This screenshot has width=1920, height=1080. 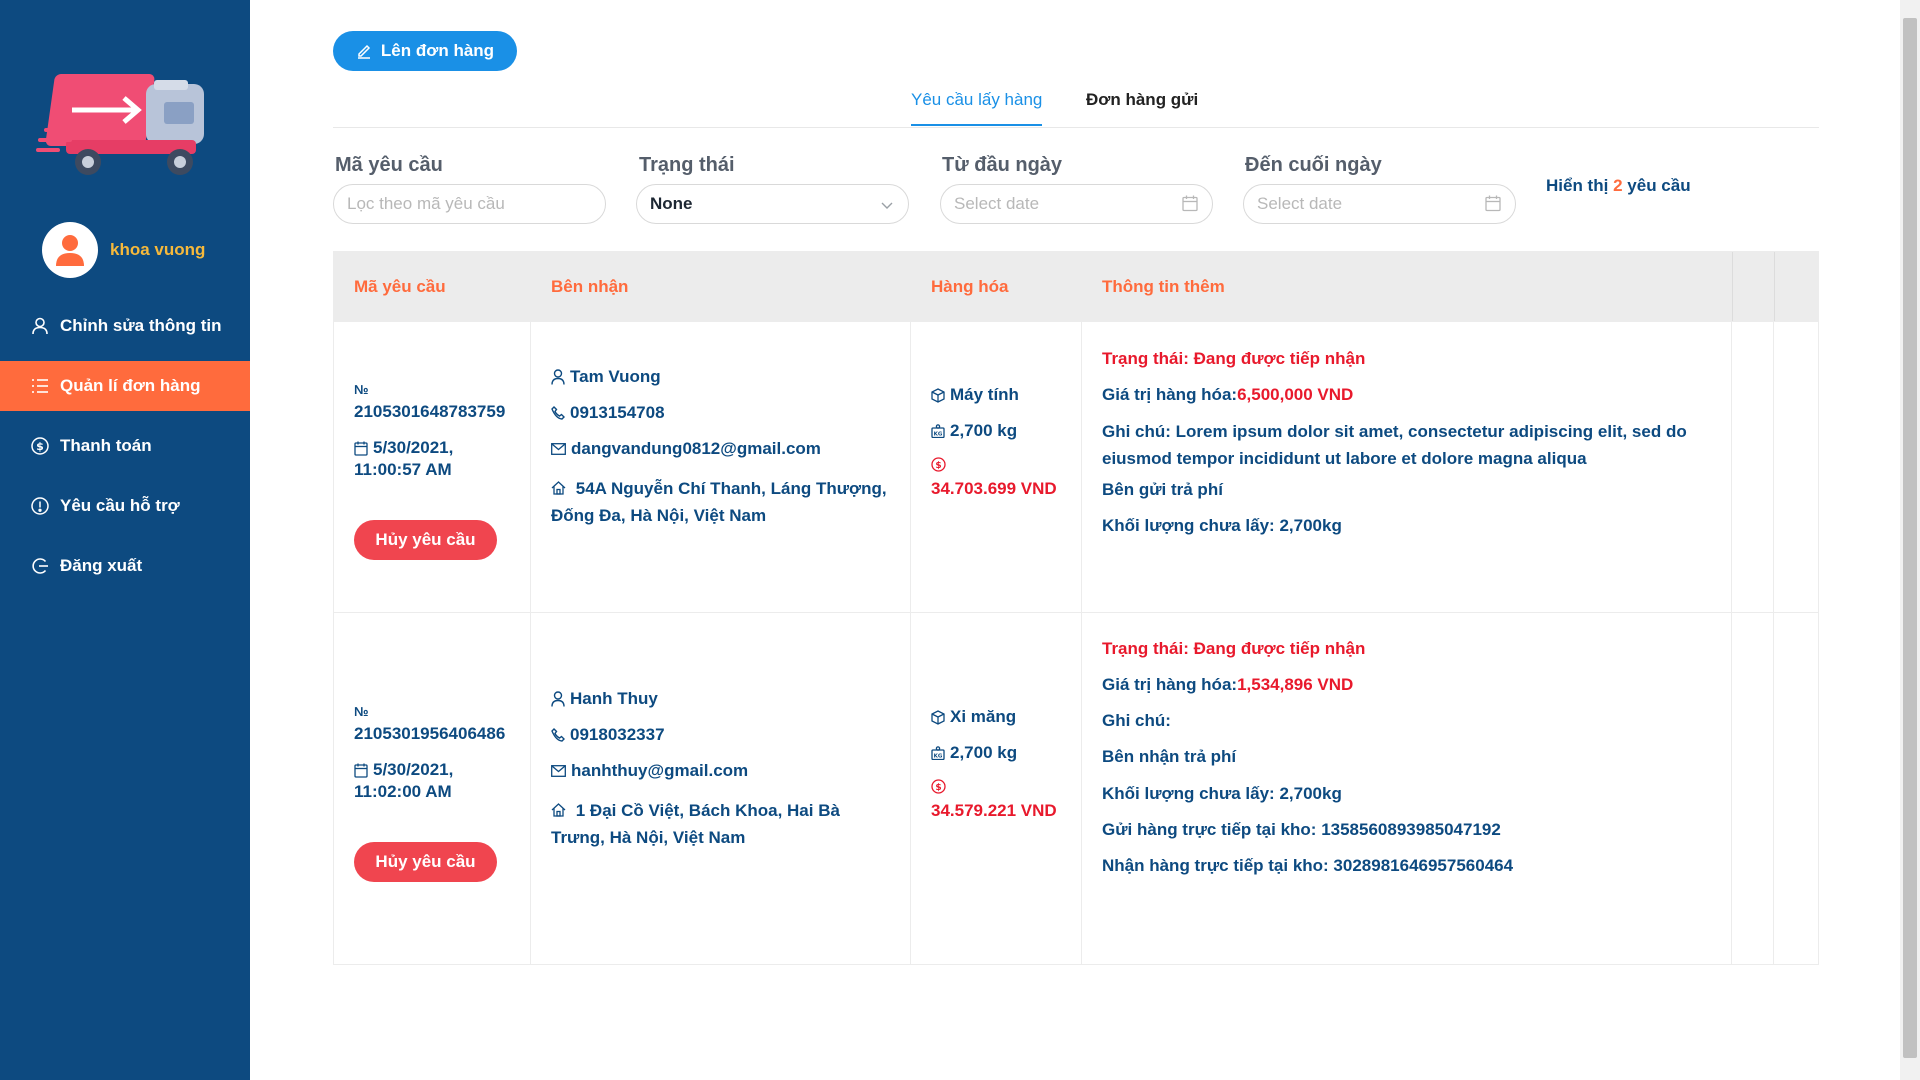 What do you see at coordinates (1295, 394) in the screenshot?
I see `goods-value: 6,500,000 VND` at bounding box center [1295, 394].